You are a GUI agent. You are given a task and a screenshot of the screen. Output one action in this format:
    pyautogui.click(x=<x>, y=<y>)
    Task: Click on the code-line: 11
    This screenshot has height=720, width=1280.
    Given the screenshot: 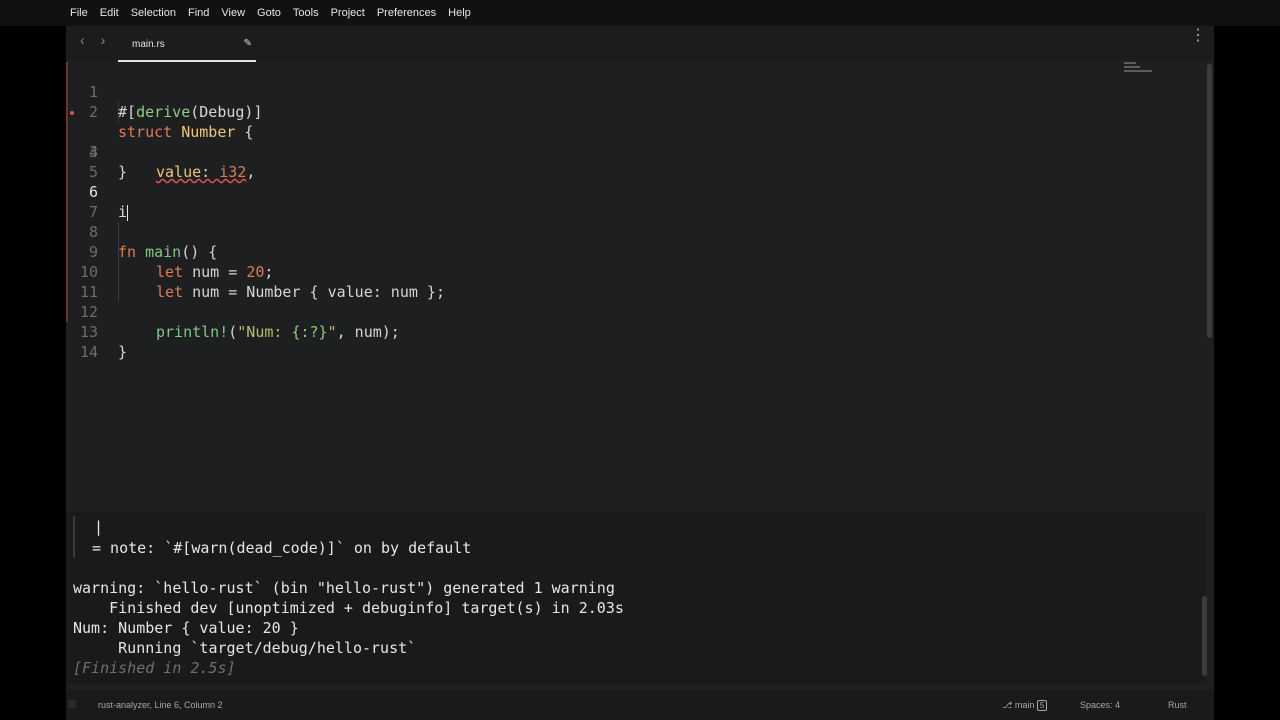 What is the action you would take?
    pyautogui.click(x=84, y=281)
    